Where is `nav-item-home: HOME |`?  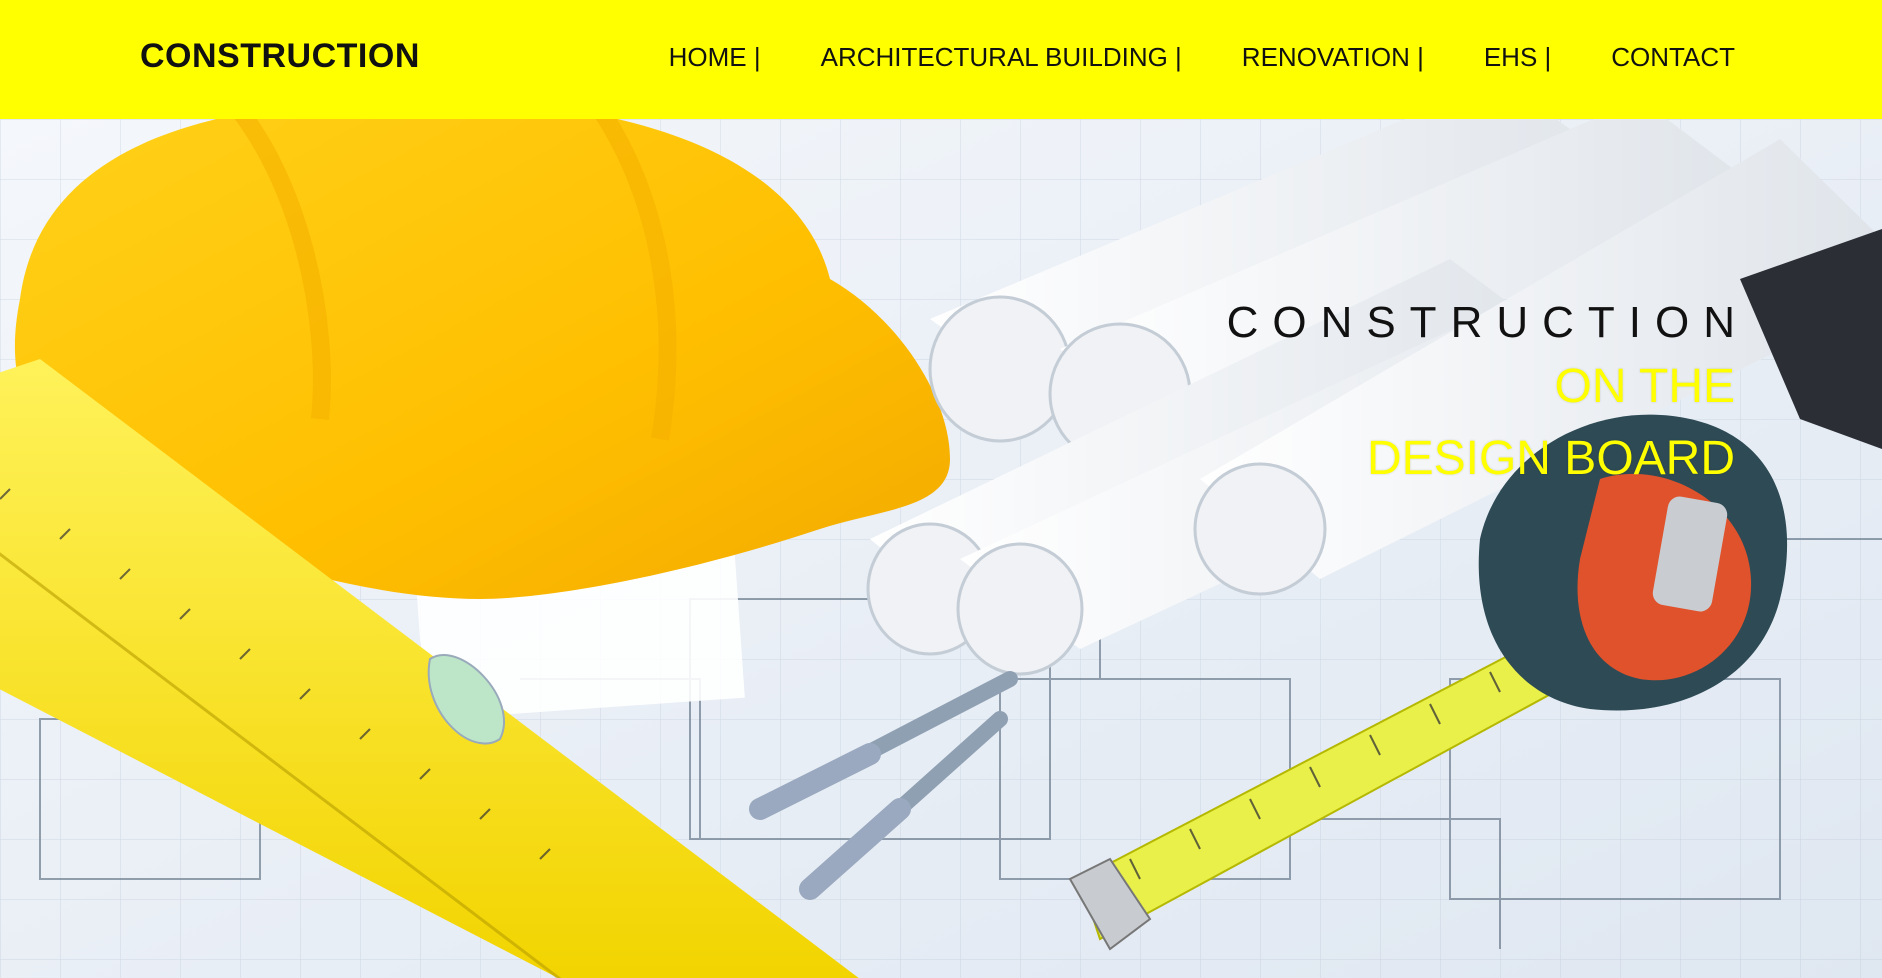 nav-item-home: HOME | is located at coordinates (715, 57).